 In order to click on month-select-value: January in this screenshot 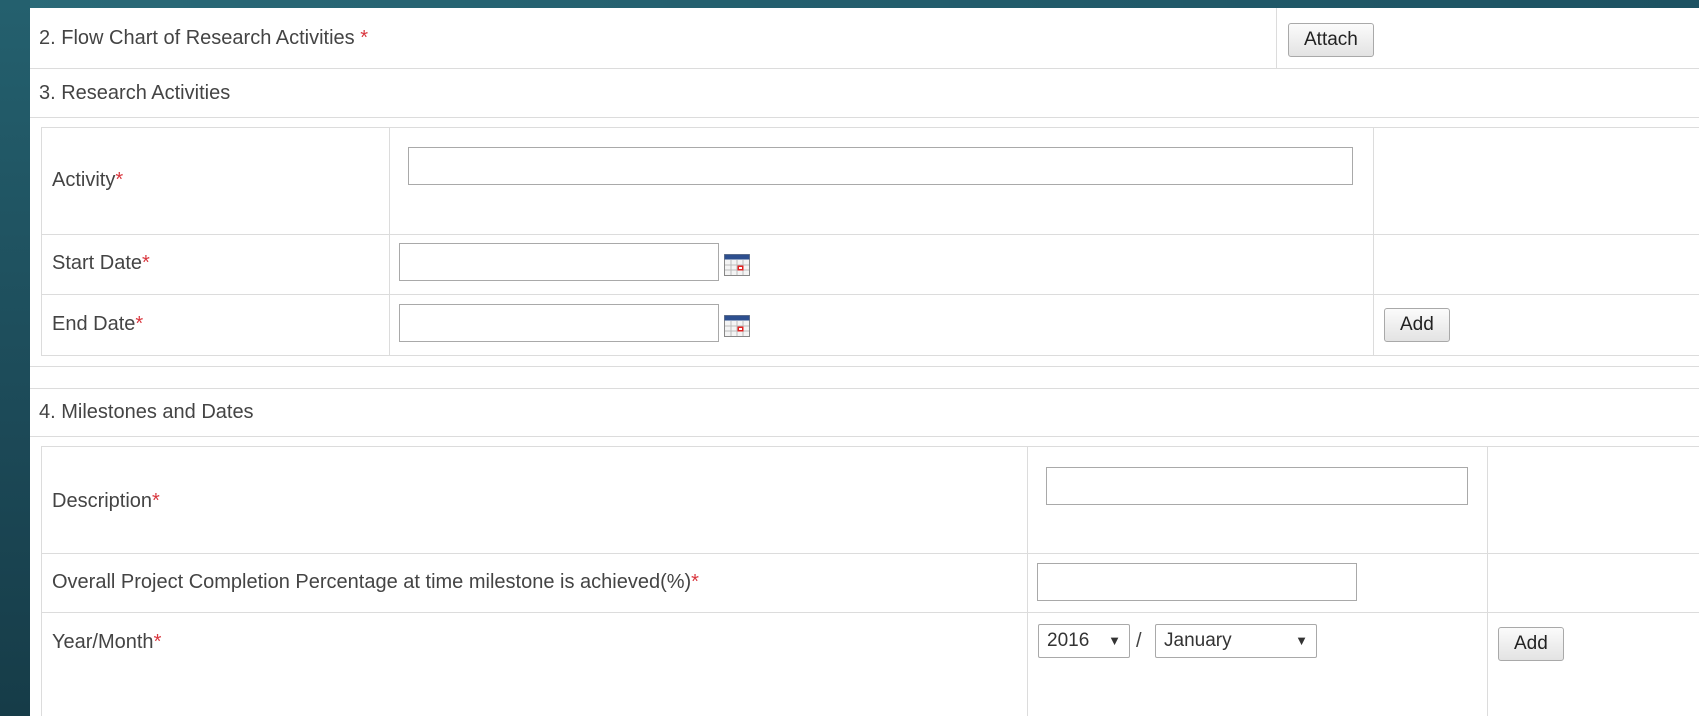, I will do `click(1198, 640)`.